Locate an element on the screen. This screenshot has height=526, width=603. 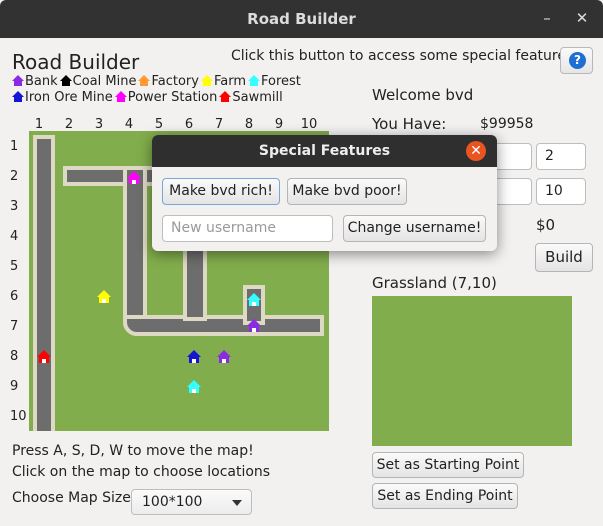
power-station-icon is located at coordinates (134, 177).